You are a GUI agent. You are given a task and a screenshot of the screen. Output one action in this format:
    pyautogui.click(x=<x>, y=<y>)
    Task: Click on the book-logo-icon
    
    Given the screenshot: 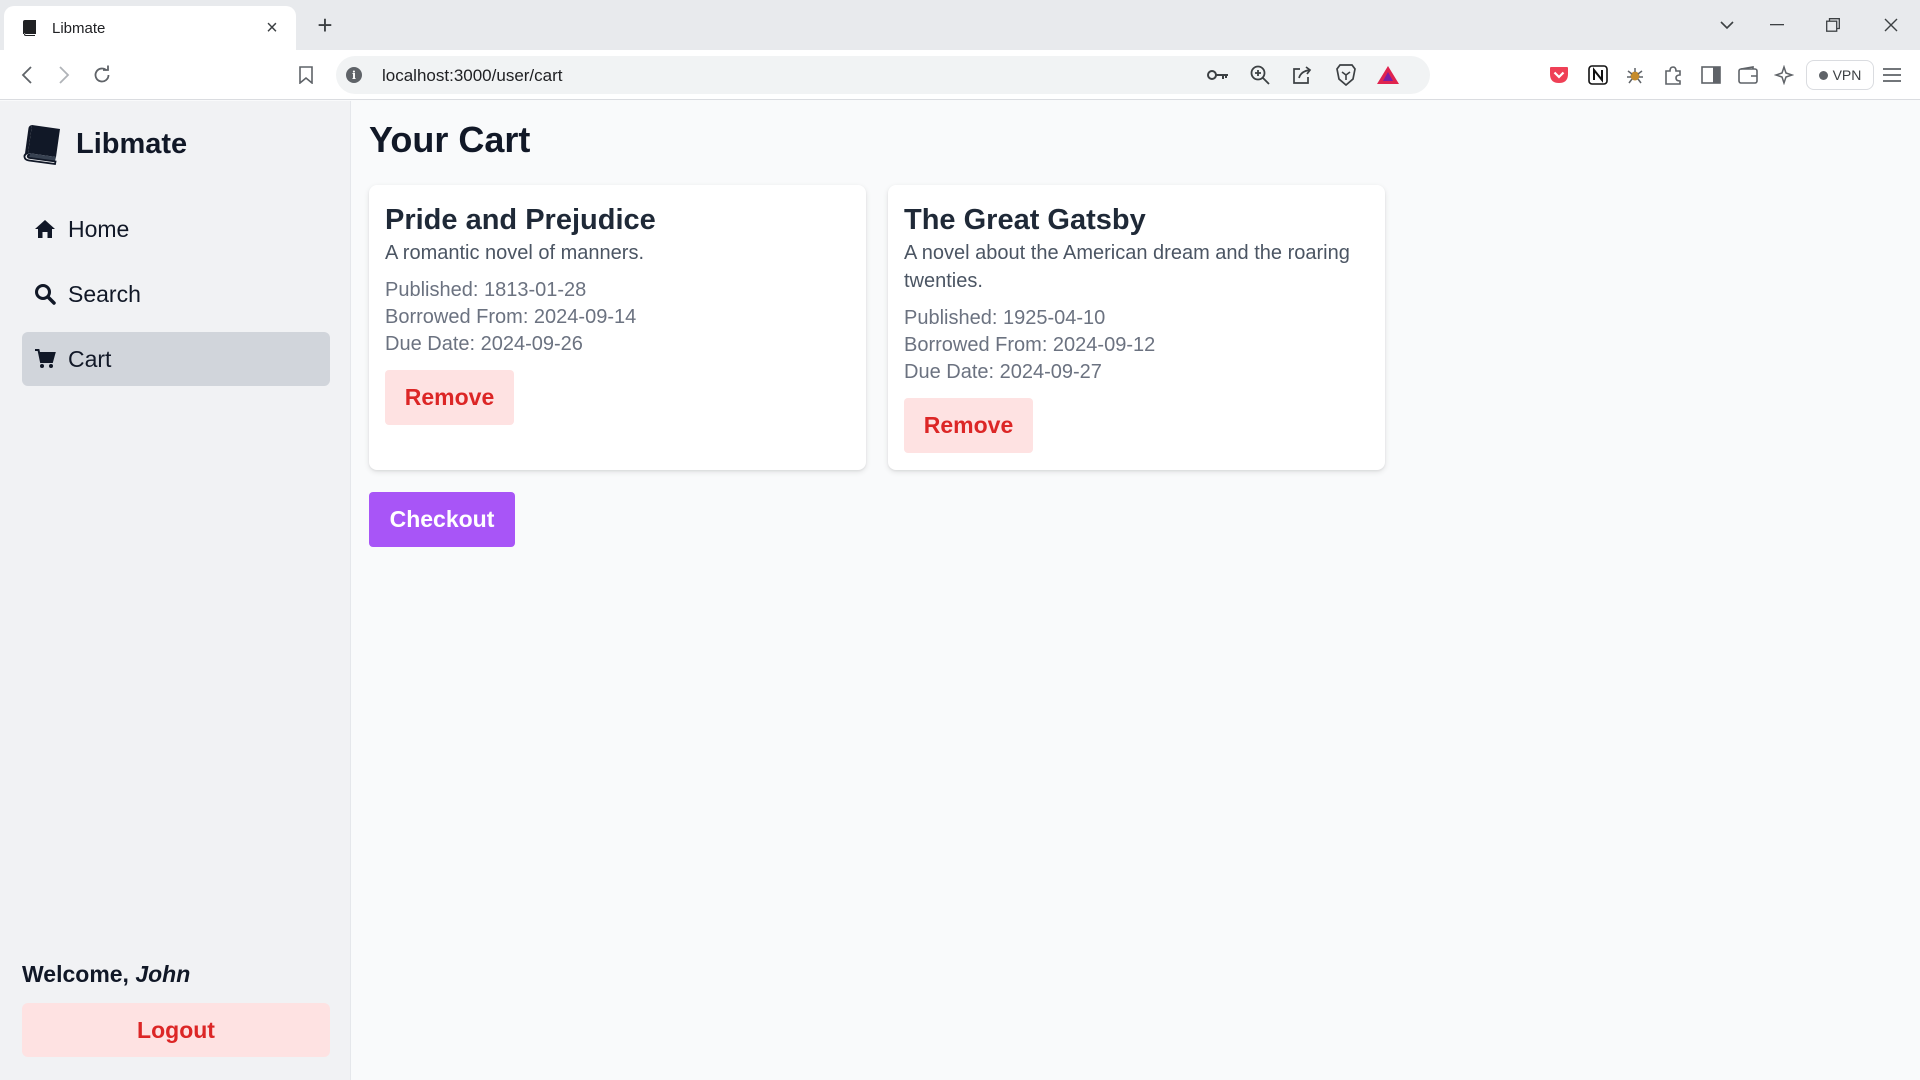 What is the action you would take?
    pyautogui.click(x=42, y=144)
    